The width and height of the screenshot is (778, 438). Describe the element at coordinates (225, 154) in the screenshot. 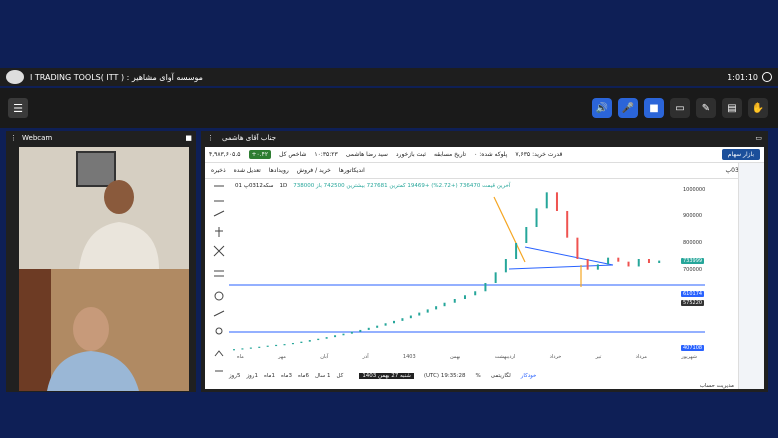

I see `index-value: ۴,۹۸۳,۶۰۵.۵` at that location.